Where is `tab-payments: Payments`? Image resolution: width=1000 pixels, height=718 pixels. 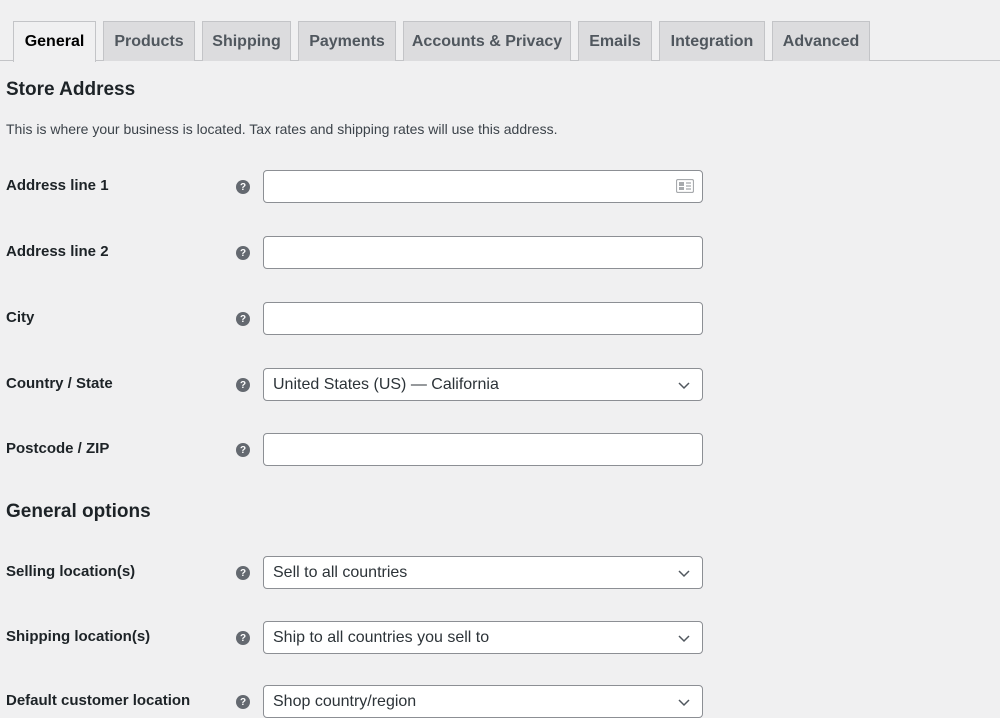 tab-payments: Payments is located at coordinates (347, 41).